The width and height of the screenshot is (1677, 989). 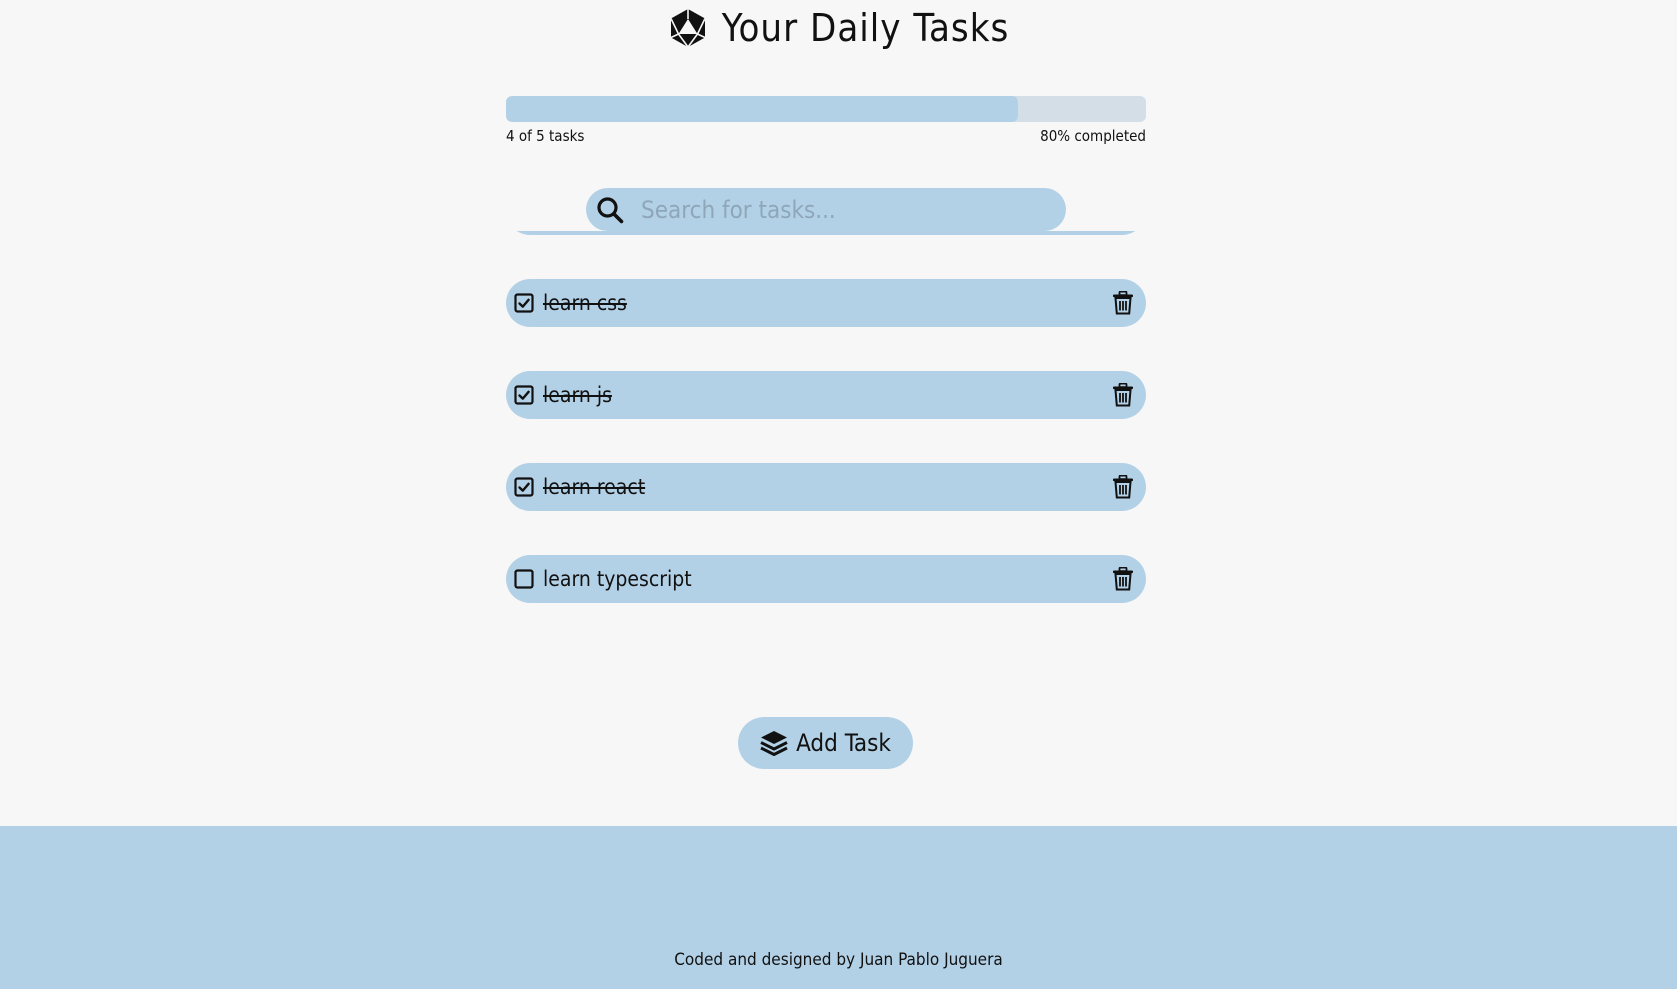 What do you see at coordinates (838, 960) in the screenshot?
I see `footer-credit: Coded and designed by Juan Pablo Juguera` at bounding box center [838, 960].